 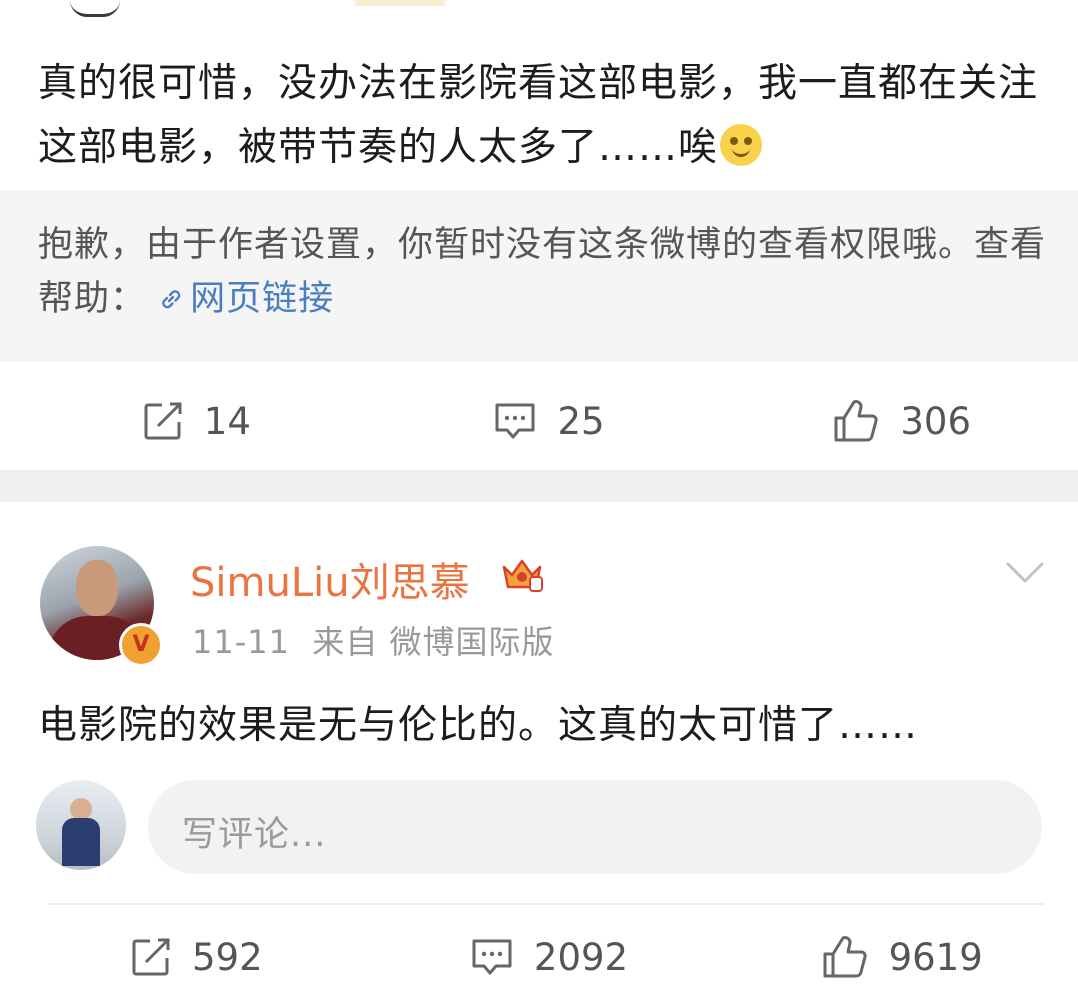 What do you see at coordinates (935, 421) in the screenshot?
I see `like-count: 306` at bounding box center [935, 421].